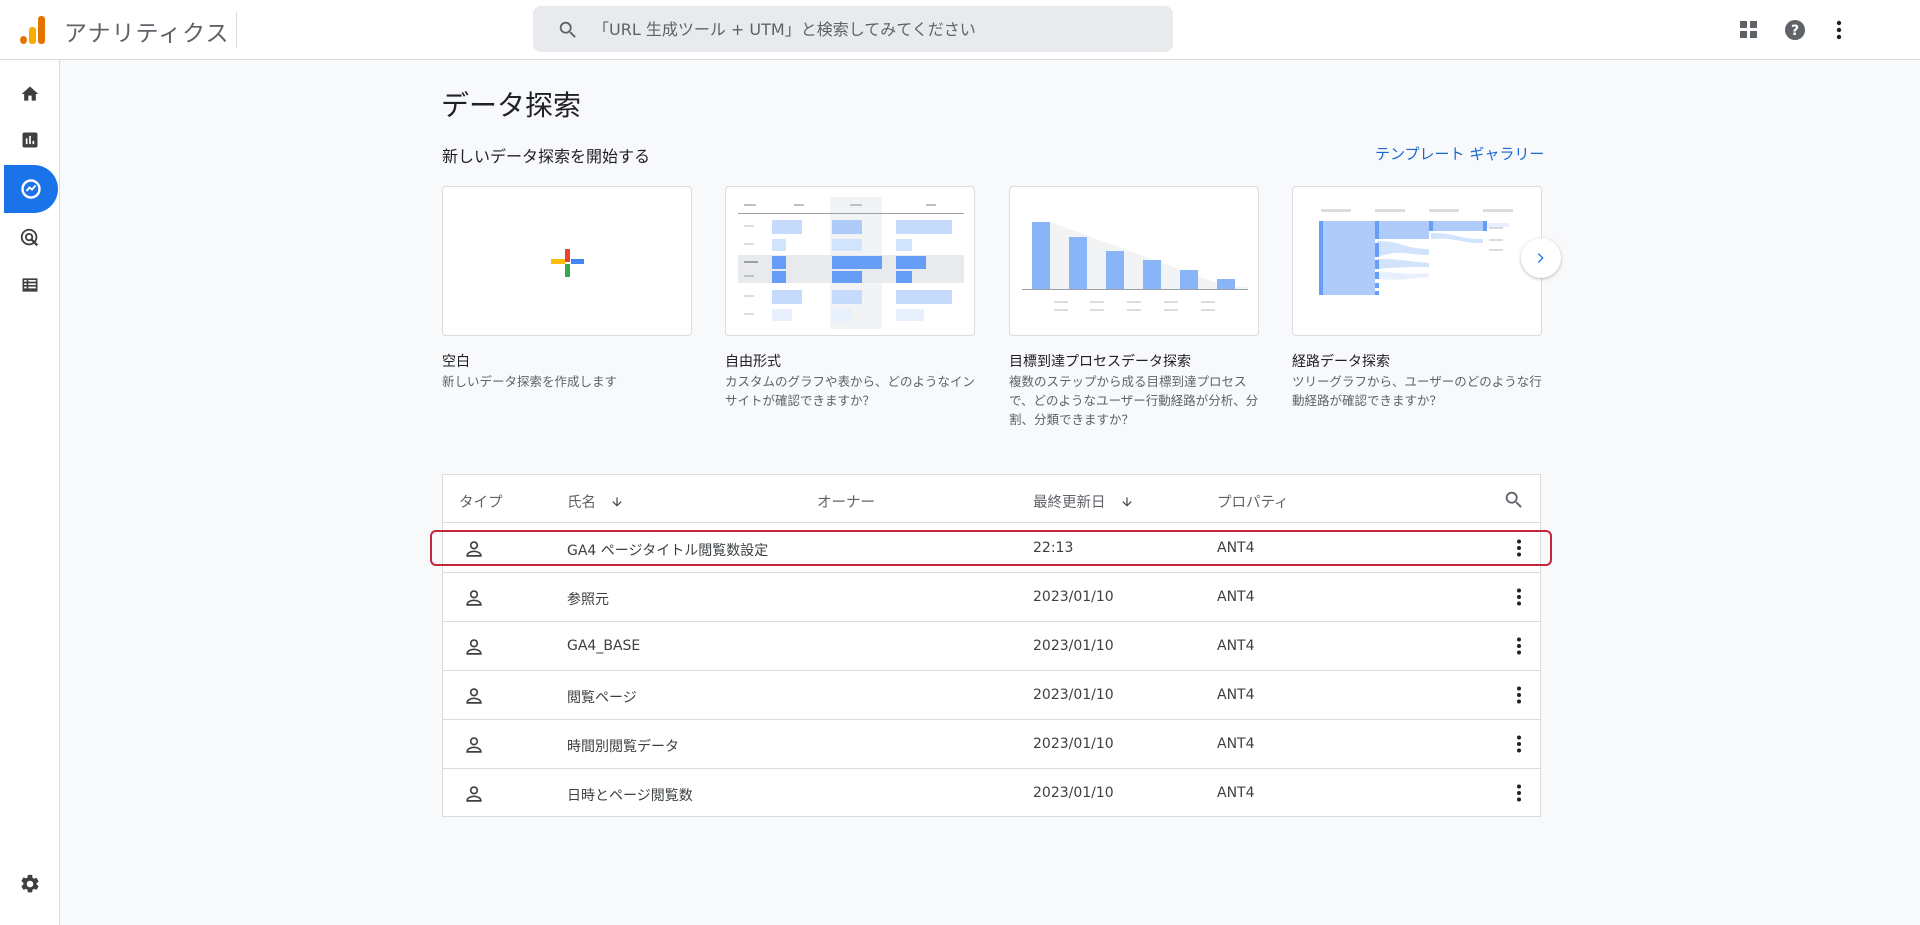 The height and width of the screenshot is (925, 1920). I want to click on help-icon: ?, so click(1795, 30).